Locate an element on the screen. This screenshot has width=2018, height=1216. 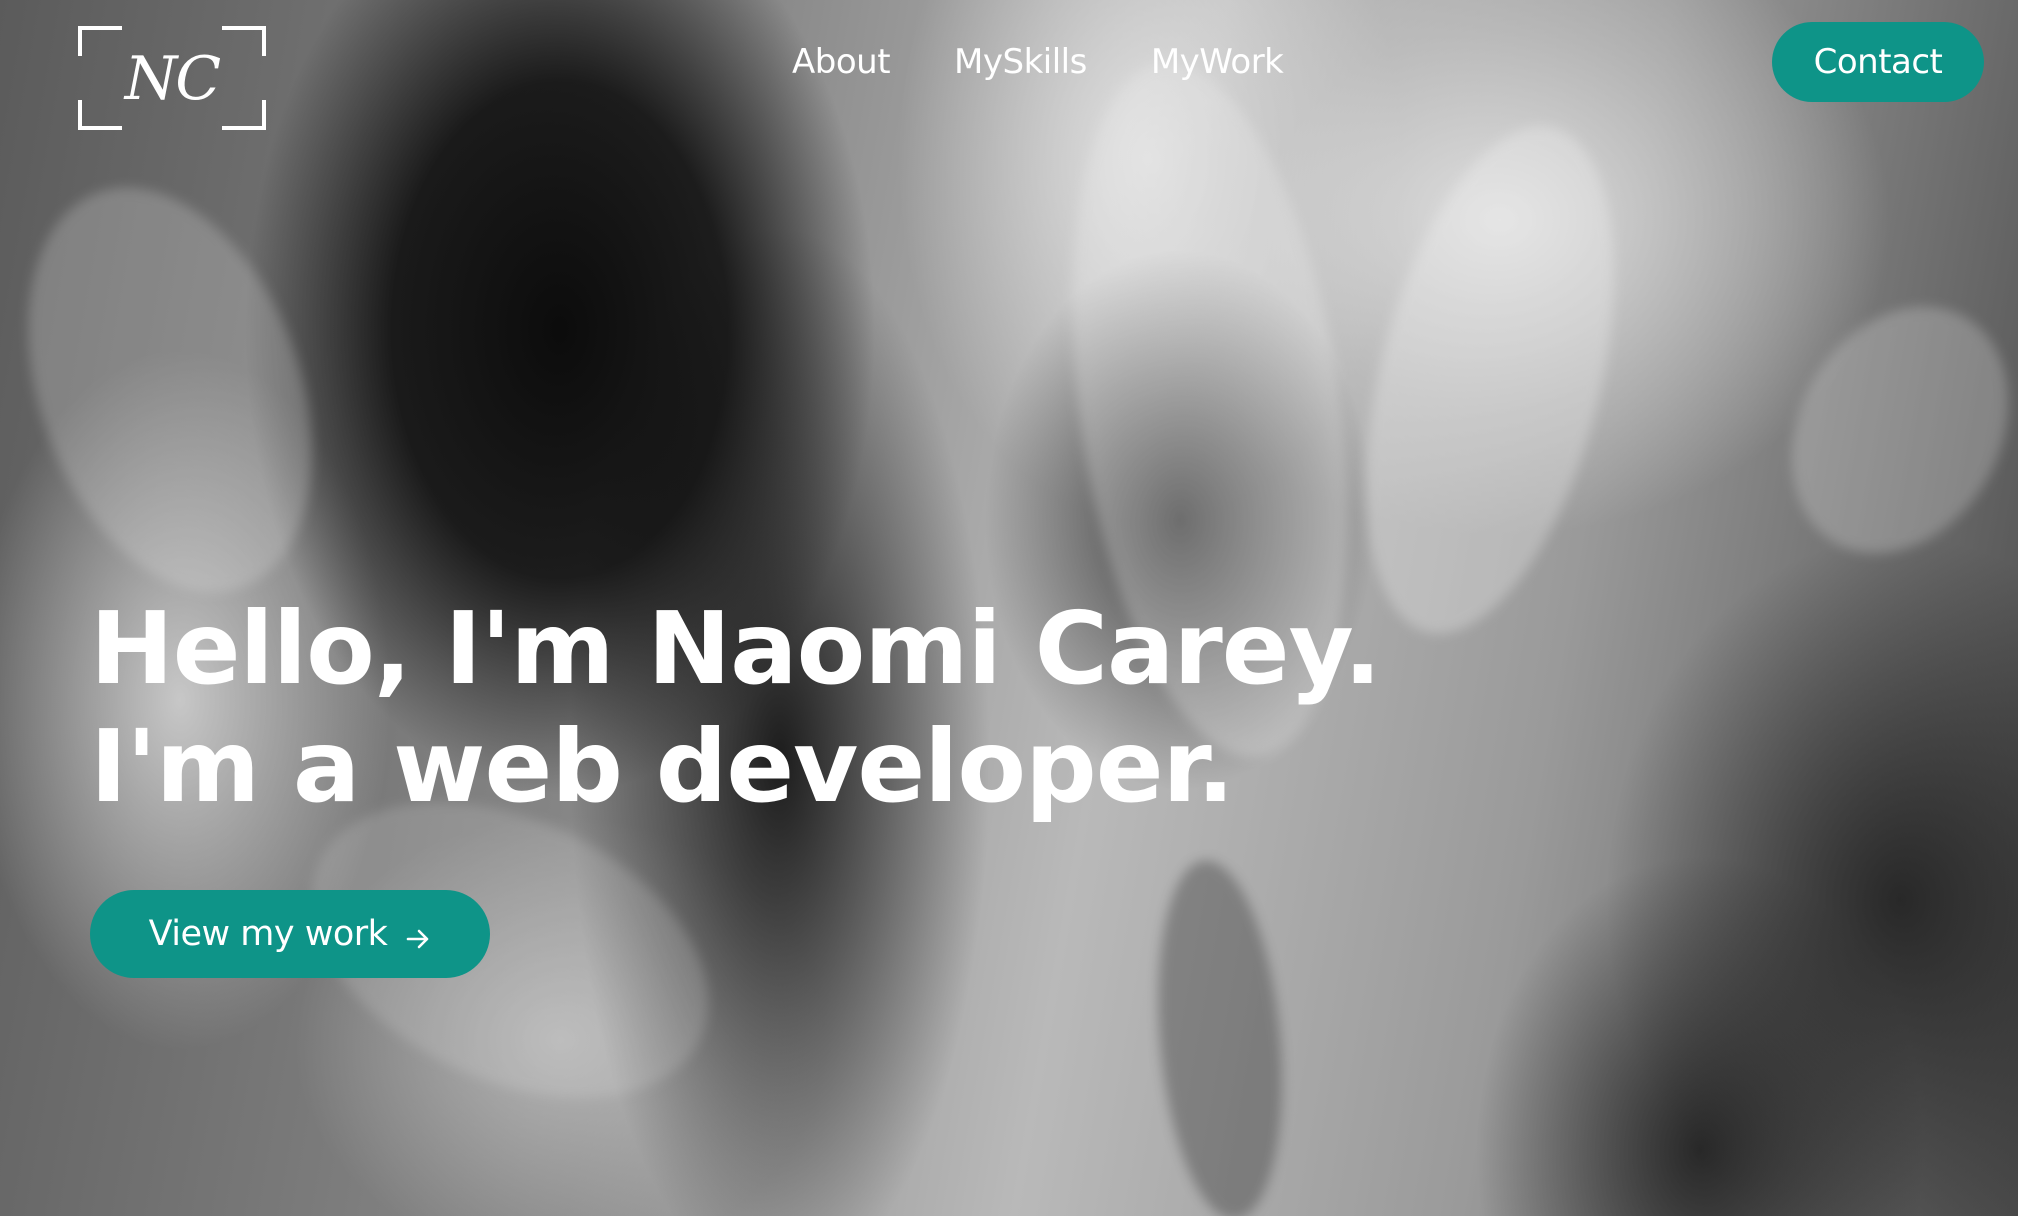
nav-link-about: About is located at coordinates (841, 62).